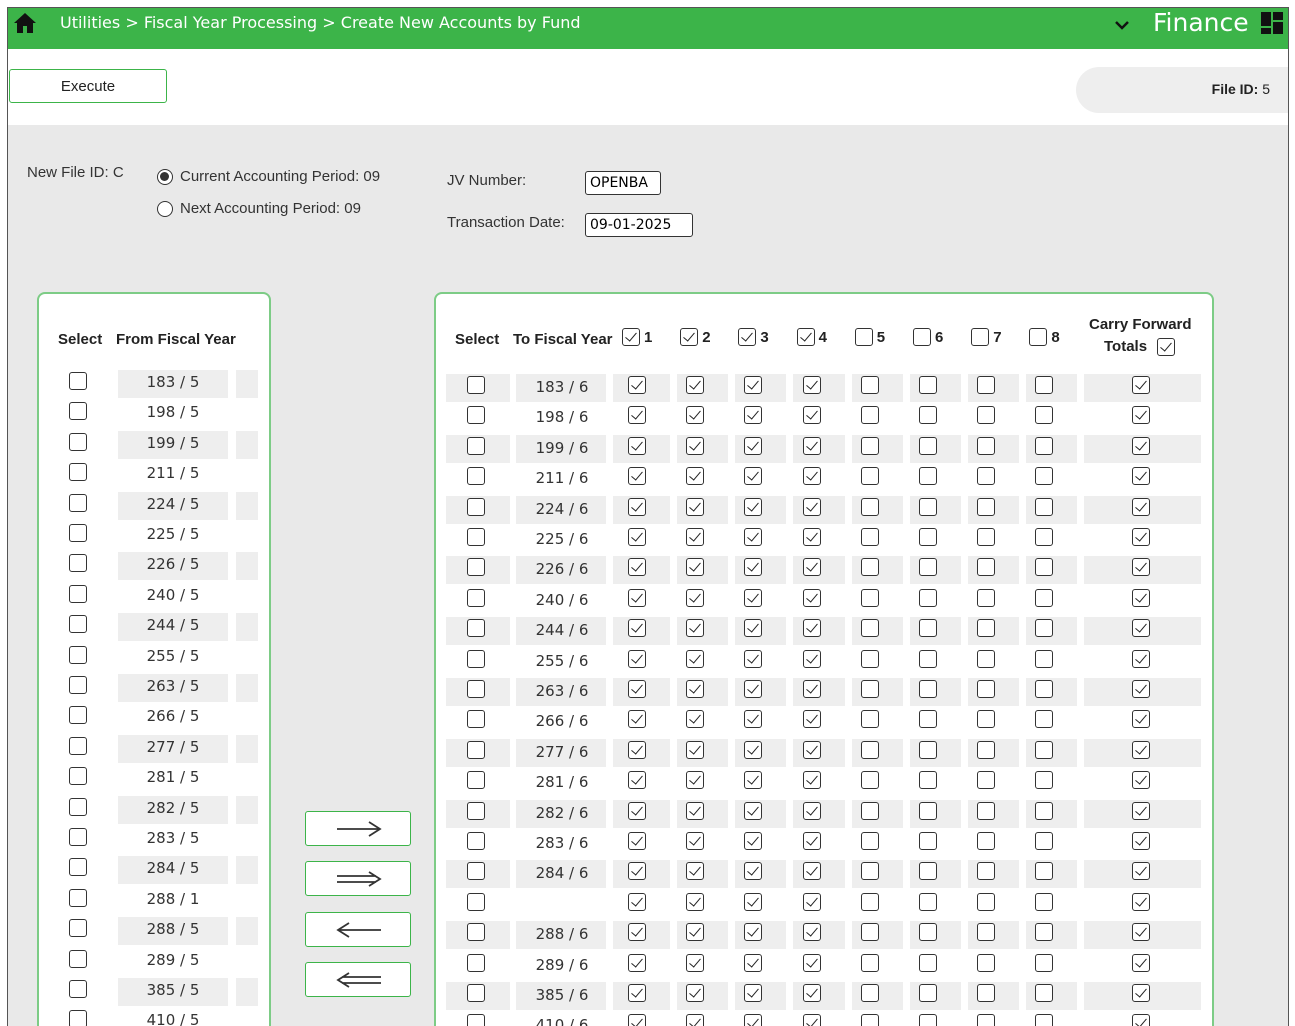 Image resolution: width=1295 pixels, height=1026 pixels. What do you see at coordinates (922, 337) in the screenshot?
I see `level-6-header-checkbox` at bounding box center [922, 337].